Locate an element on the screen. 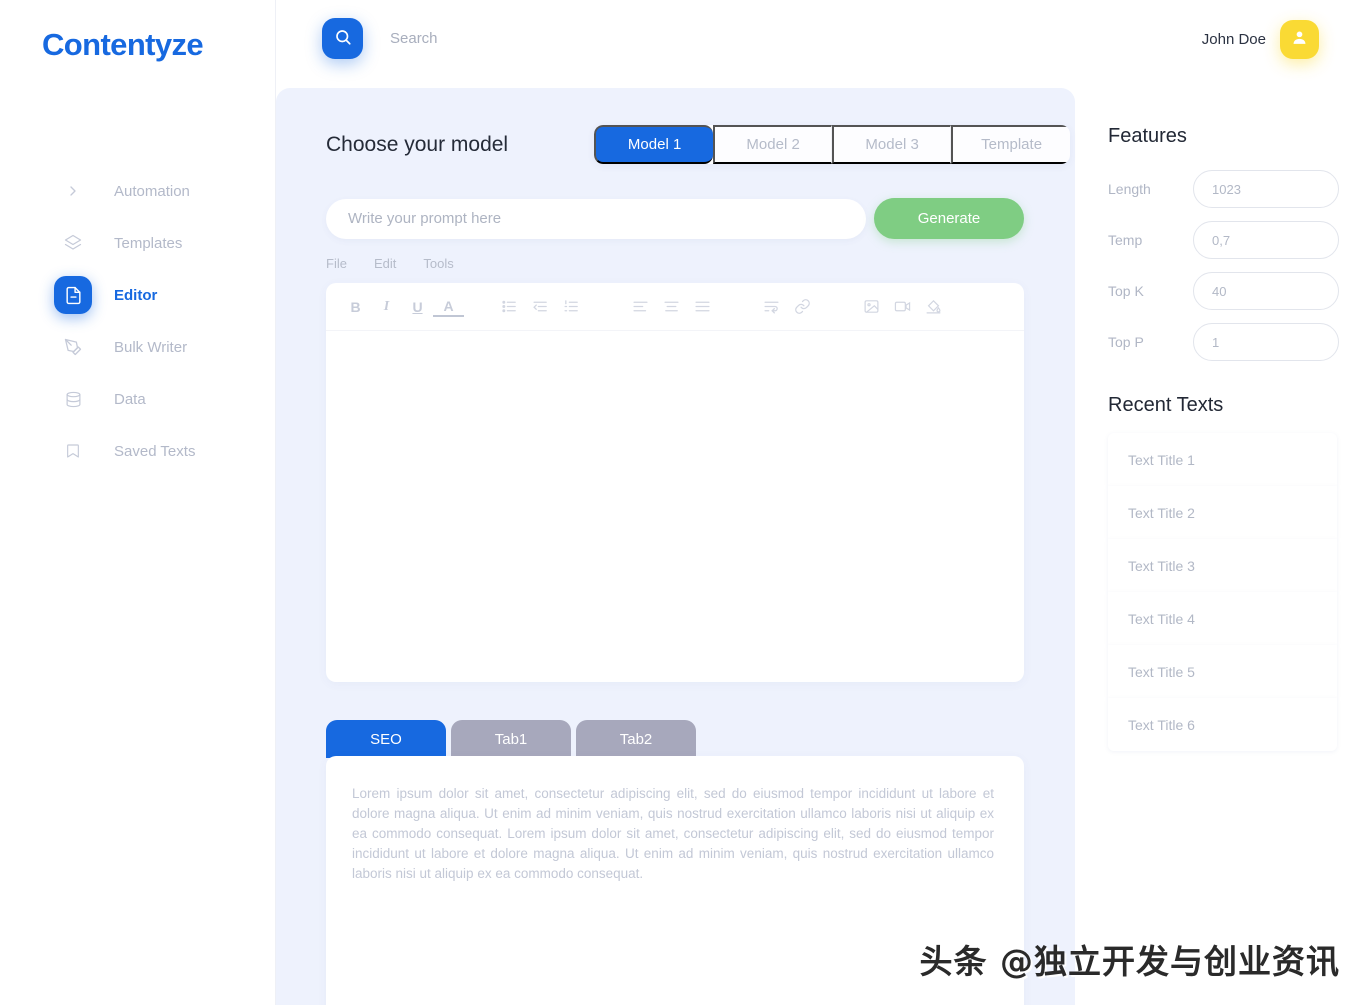 The height and width of the screenshot is (1005, 1366). avatar is located at coordinates (1299, 39).